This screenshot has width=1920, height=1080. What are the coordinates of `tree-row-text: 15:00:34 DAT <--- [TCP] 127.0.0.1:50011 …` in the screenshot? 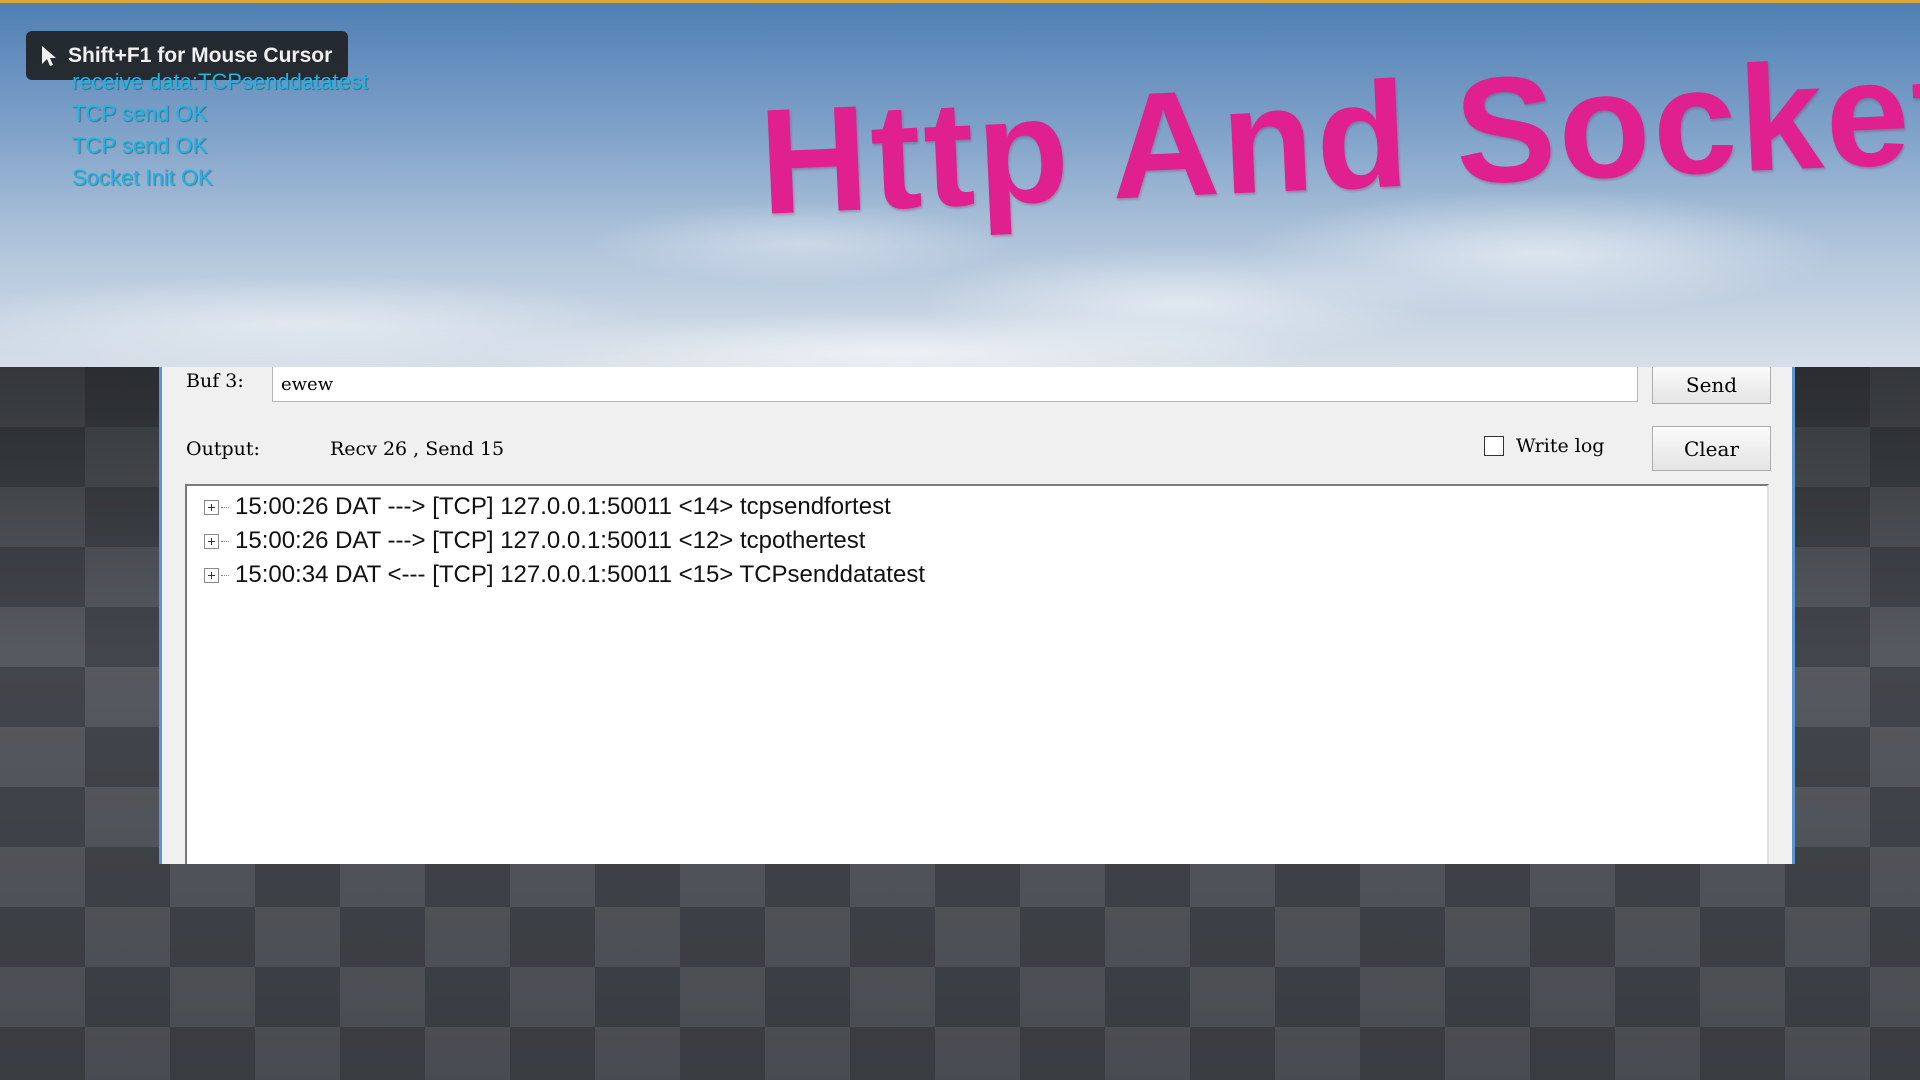 It's located at (580, 574).